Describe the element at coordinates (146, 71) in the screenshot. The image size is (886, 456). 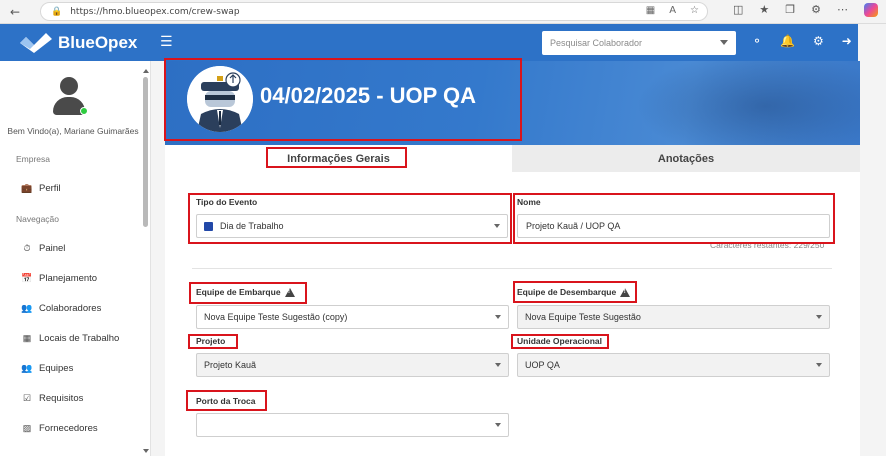
I see `scroll-up-icon` at that location.